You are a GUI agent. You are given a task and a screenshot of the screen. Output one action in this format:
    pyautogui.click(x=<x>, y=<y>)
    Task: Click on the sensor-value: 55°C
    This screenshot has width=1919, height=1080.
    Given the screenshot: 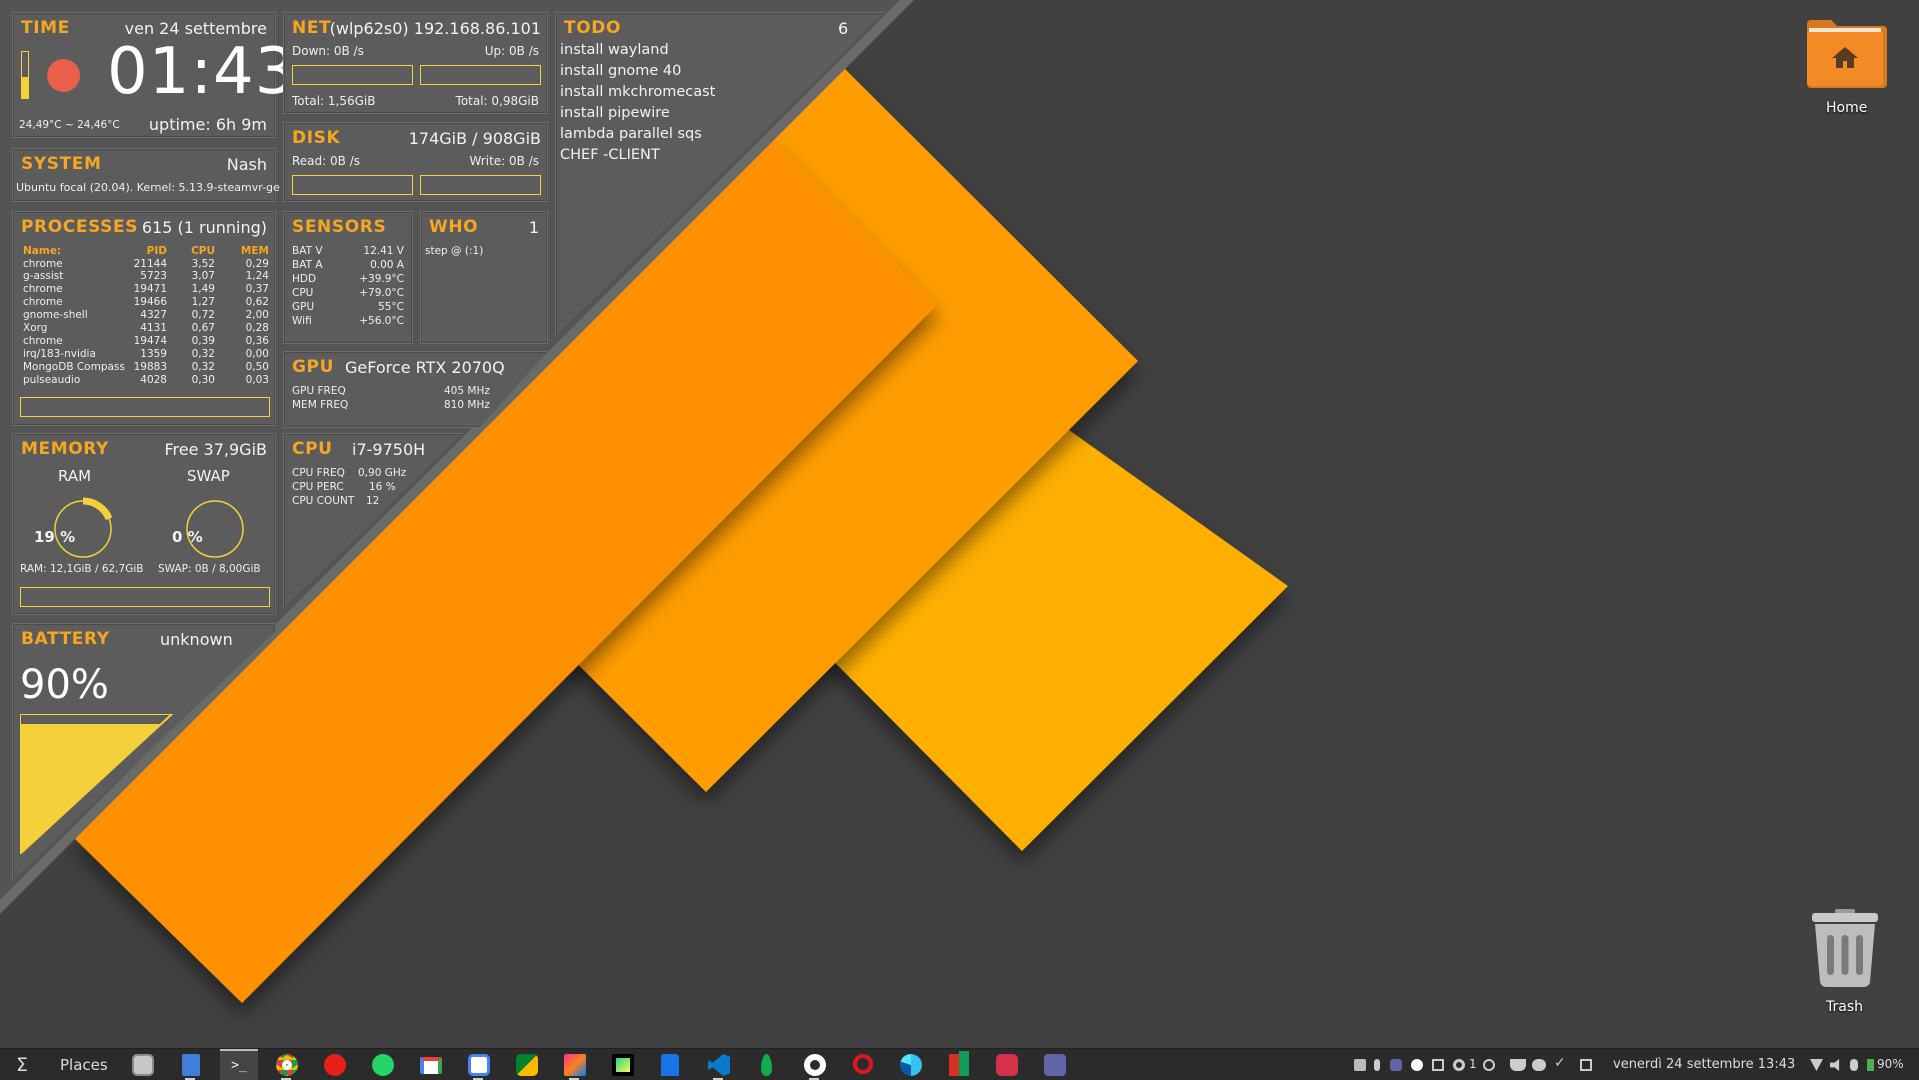 What is the action you would take?
    pyautogui.click(x=391, y=307)
    